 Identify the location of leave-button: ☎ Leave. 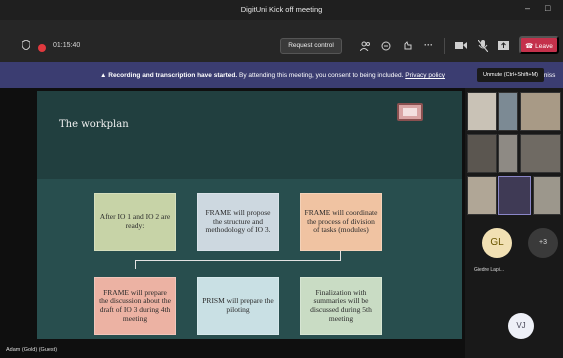
(539, 45).